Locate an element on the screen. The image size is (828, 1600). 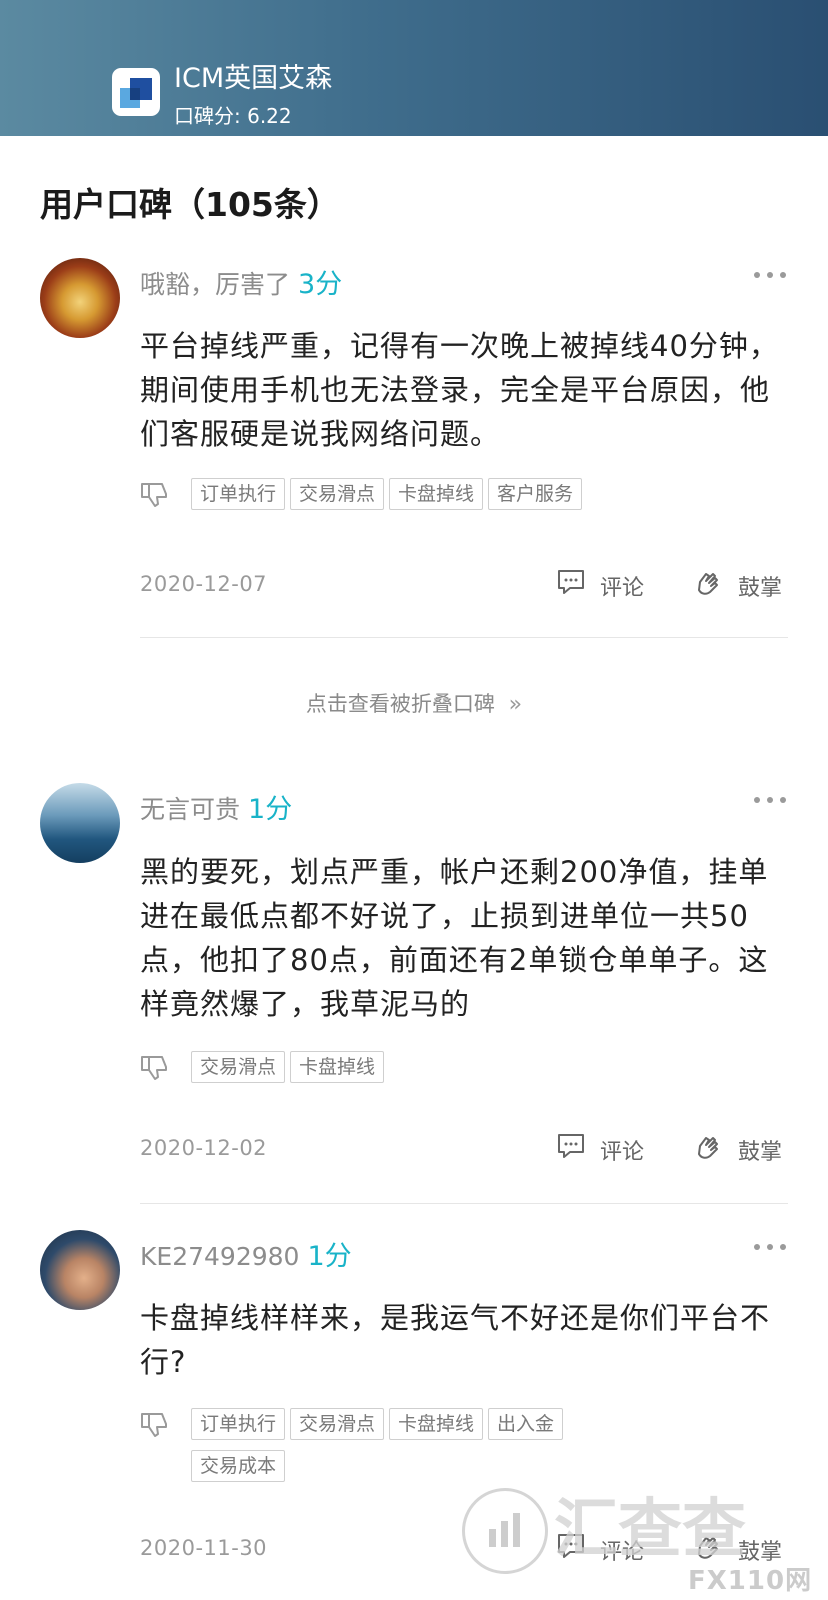
broker-logo is located at coordinates (136, 92).